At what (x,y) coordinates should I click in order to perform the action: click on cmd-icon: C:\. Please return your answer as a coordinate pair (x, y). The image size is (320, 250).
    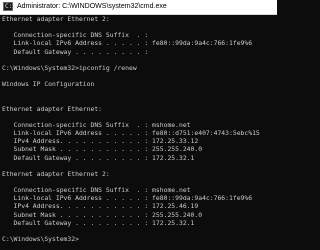
    Looking at the image, I should click on (9, 6).